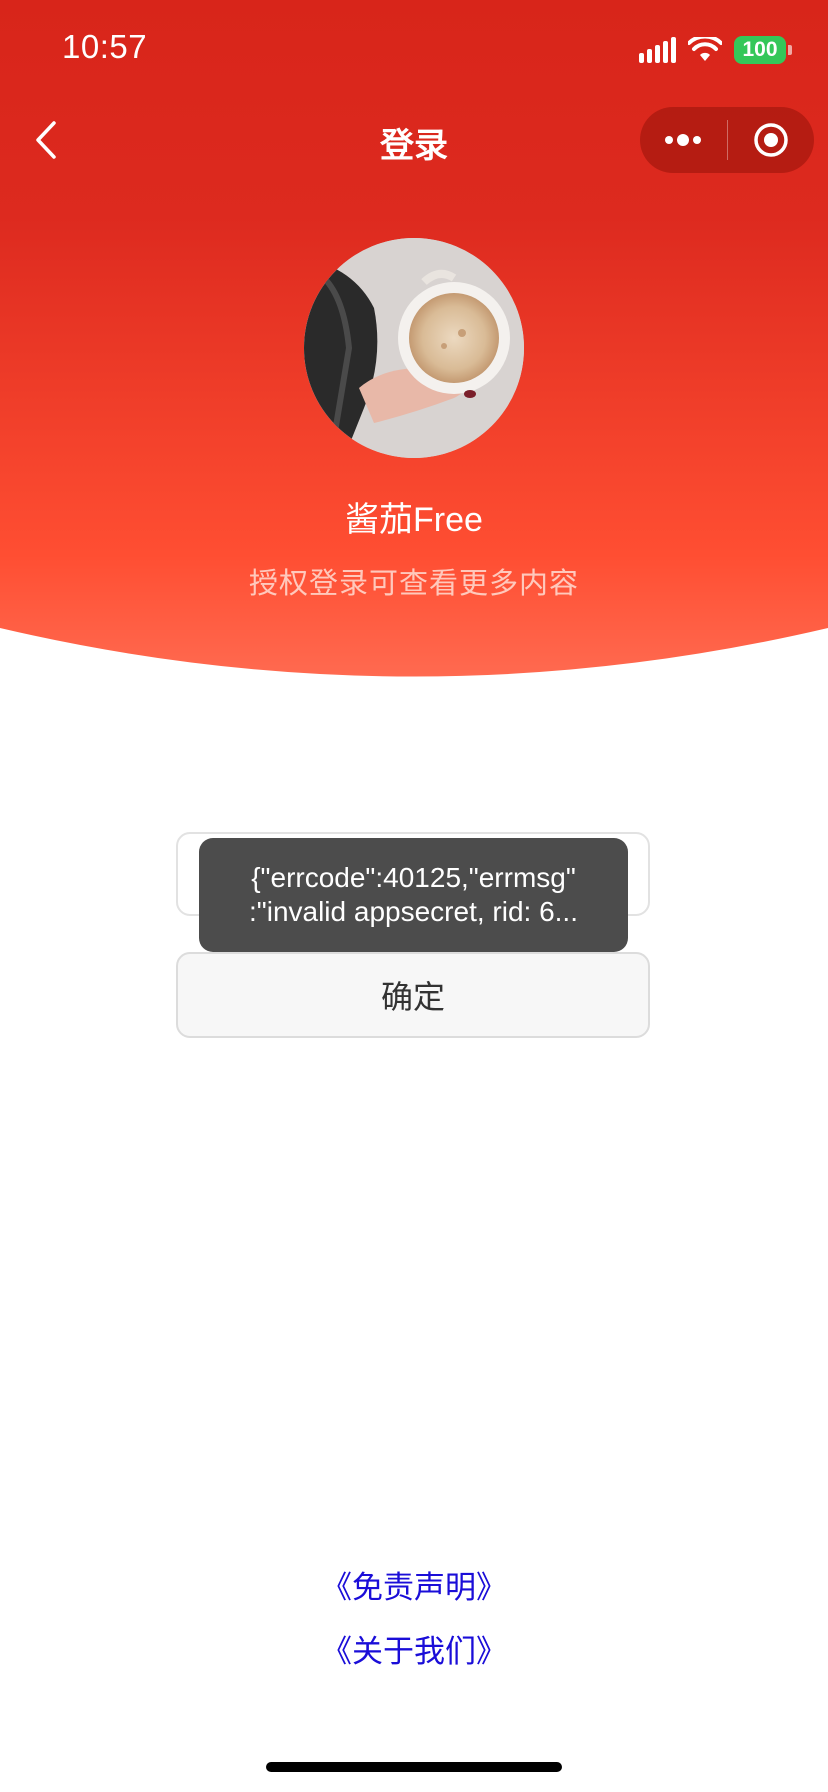  I want to click on home-indicator, so click(414, 1767).